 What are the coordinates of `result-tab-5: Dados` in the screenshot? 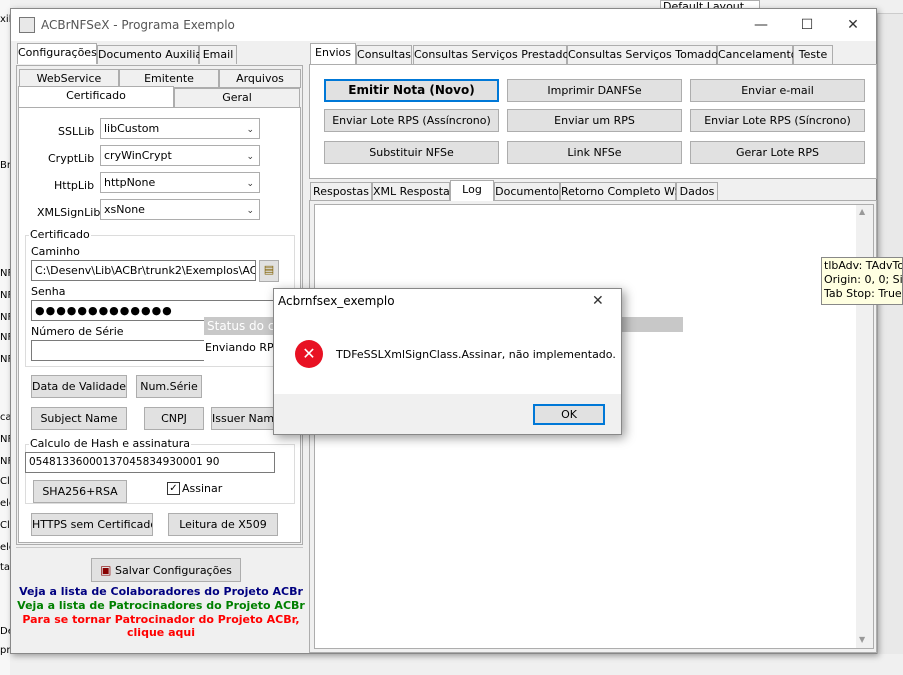 It's located at (697, 191).